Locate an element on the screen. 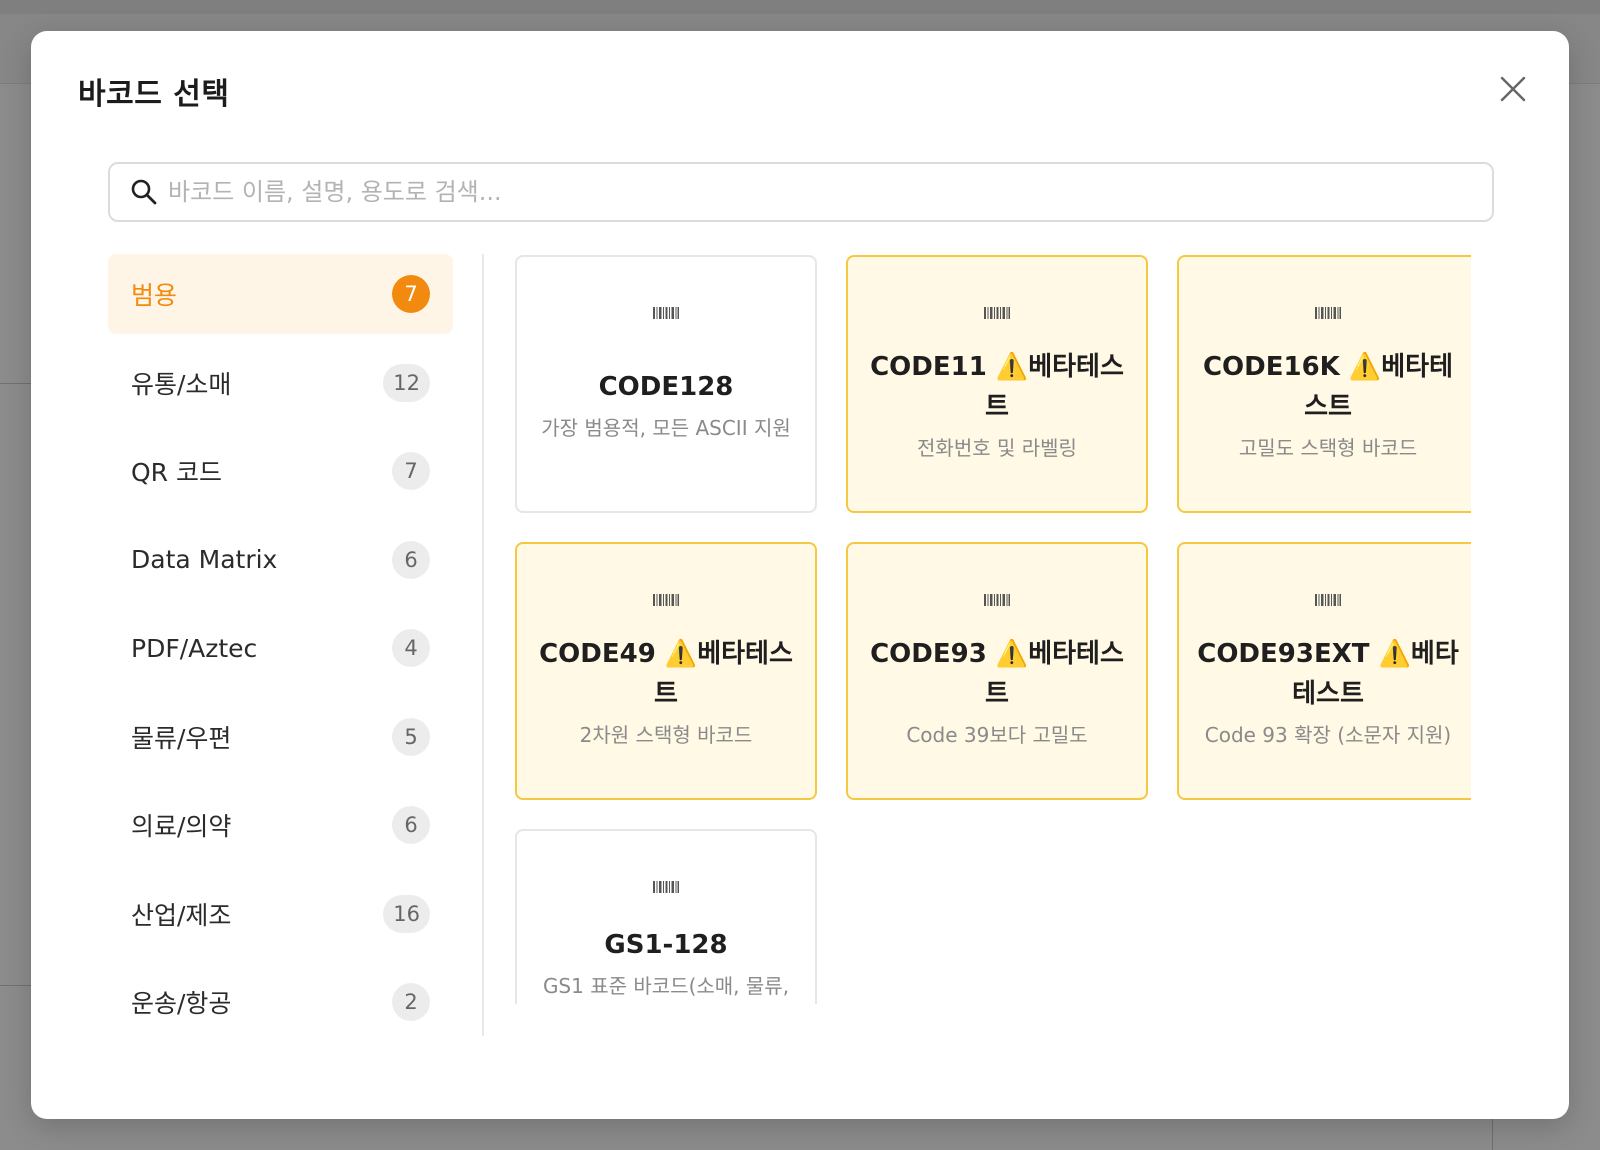 This screenshot has width=1600, height=1150. barcode-card: CODE93 ⚠️베타테스트 Code 39보다 고밀도 is located at coordinates (997, 671).